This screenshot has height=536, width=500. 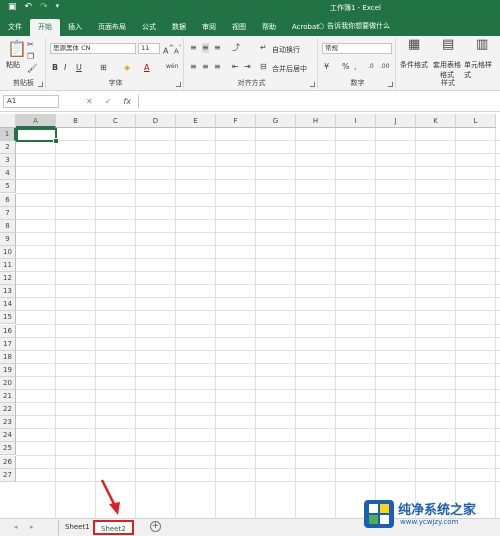 What do you see at coordinates (149, 27) in the screenshot?
I see `tab-formulas: 公式` at bounding box center [149, 27].